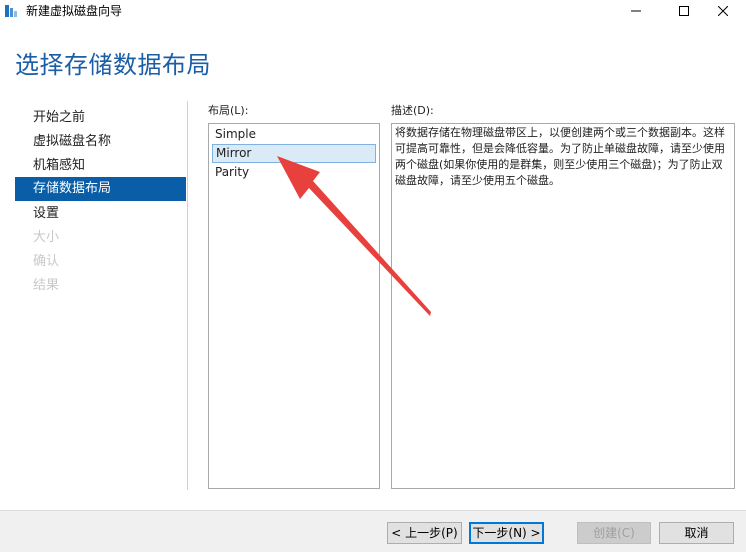  Describe the element at coordinates (100, 189) in the screenshot. I see `nav-item-storage-layout: 存储数据布局` at that location.